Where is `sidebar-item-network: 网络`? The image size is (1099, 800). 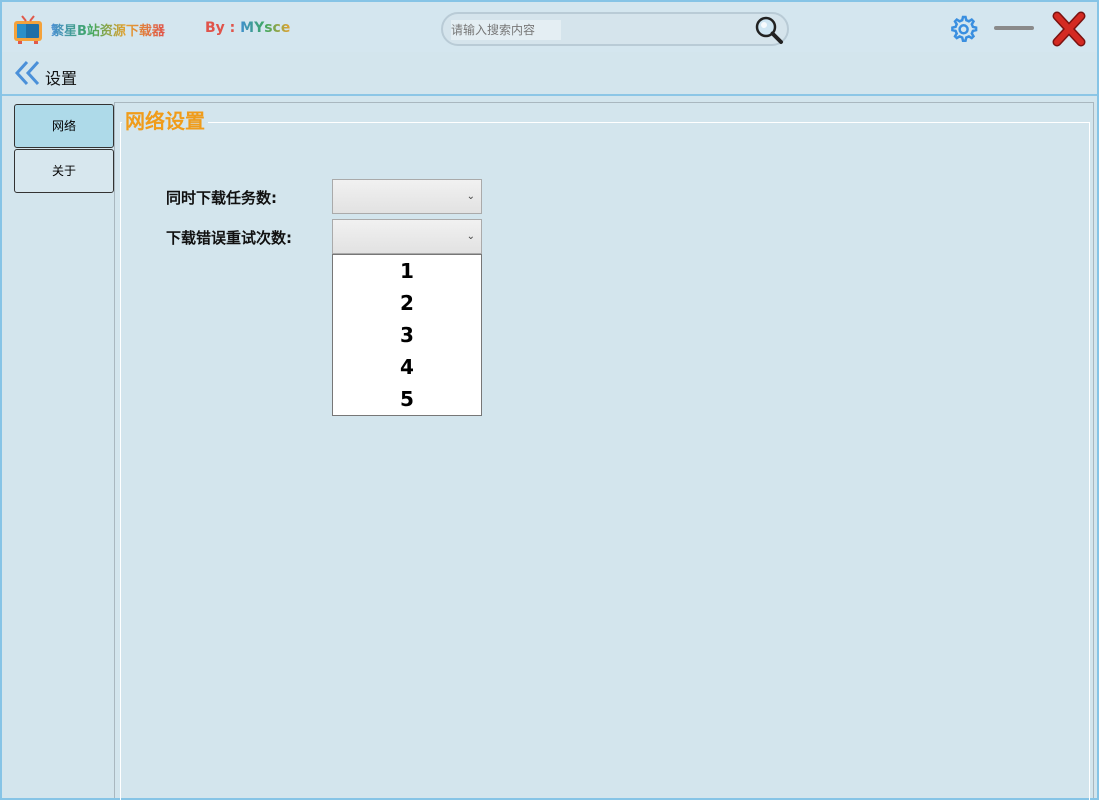 sidebar-item-network: 网络 is located at coordinates (64, 126).